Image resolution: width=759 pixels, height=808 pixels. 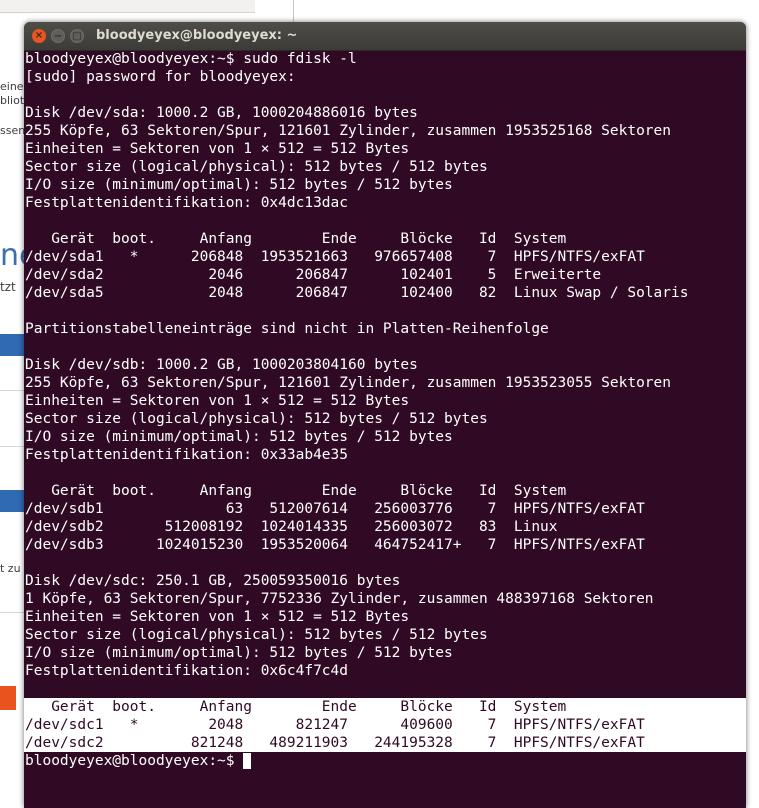 I want to click on background-text-fragment: t zu, so click(x=10, y=568).